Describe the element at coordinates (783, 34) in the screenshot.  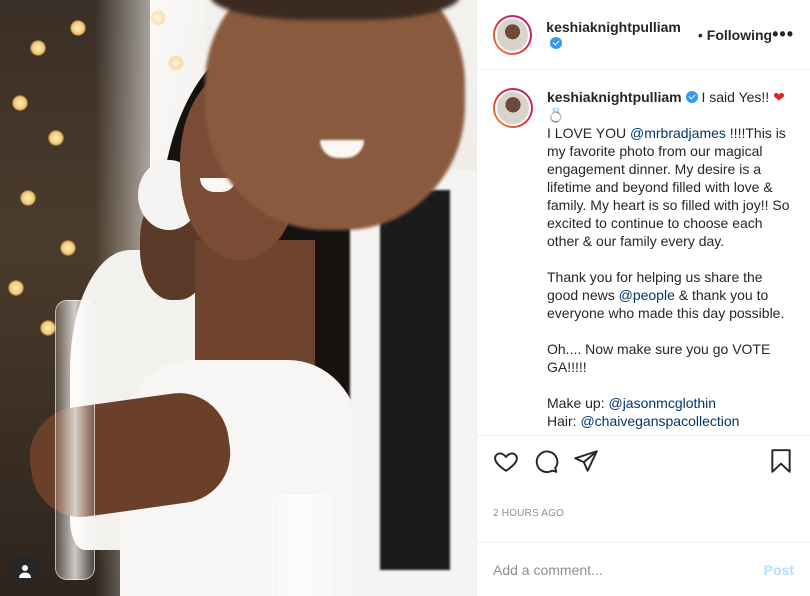
I see `more-options-icon: •••` at that location.